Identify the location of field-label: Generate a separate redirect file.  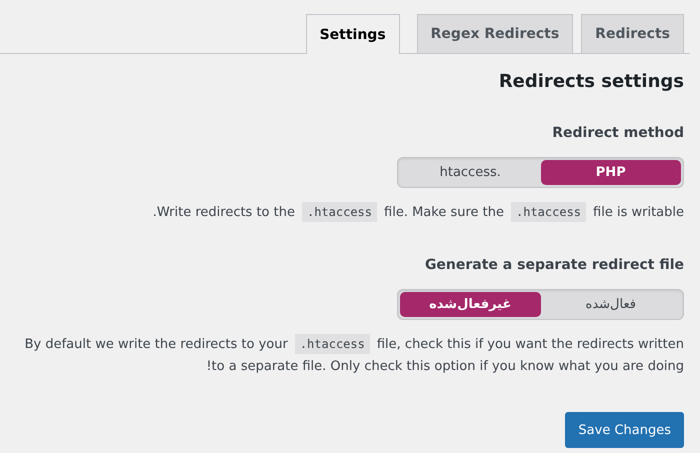
(554, 265).